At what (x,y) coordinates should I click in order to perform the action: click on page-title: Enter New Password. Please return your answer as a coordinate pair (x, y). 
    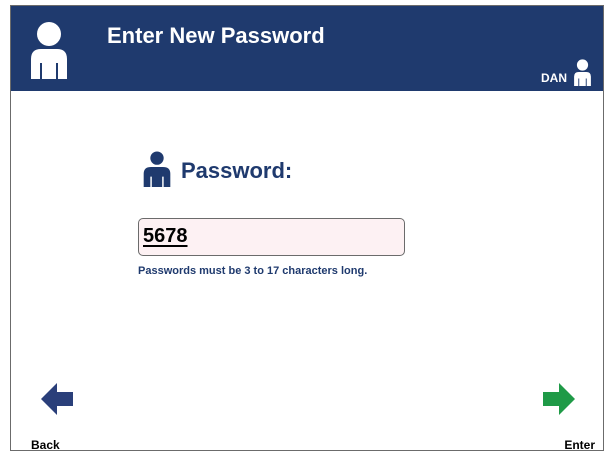
    Looking at the image, I should click on (216, 35).